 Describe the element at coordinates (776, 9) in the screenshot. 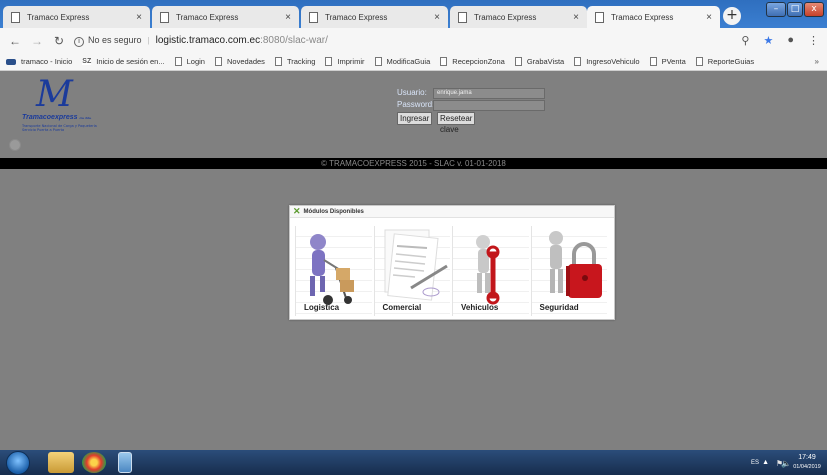

I see `minimize-button: –` at that location.